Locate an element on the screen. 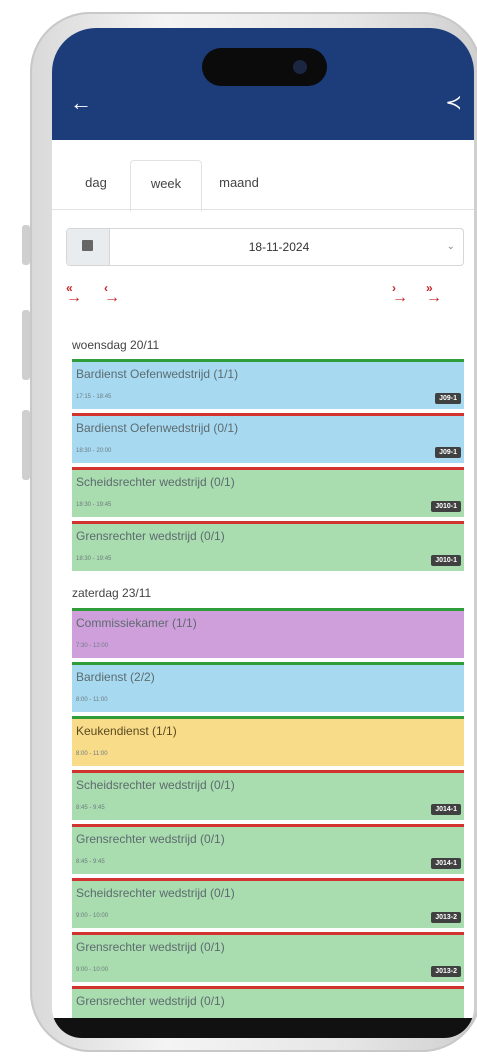 The image size is (477, 1059). day-header: woensdag 20/11 is located at coordinates (116, 345).